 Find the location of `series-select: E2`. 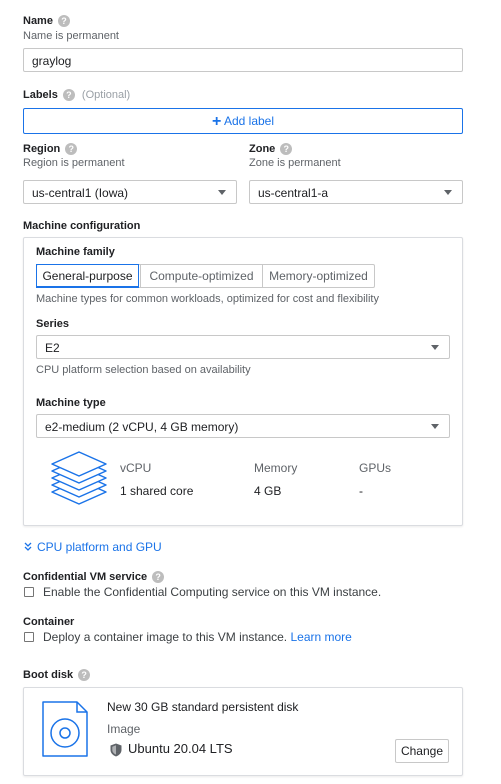

series-select: E2 is located at coordinates (243, 347).